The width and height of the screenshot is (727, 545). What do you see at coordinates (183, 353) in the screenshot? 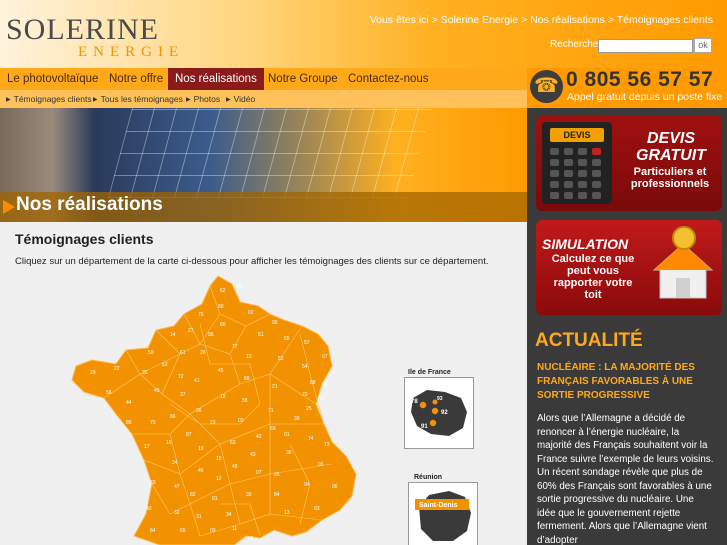
I see `department-label: 61` at bounding box center [183, 353].